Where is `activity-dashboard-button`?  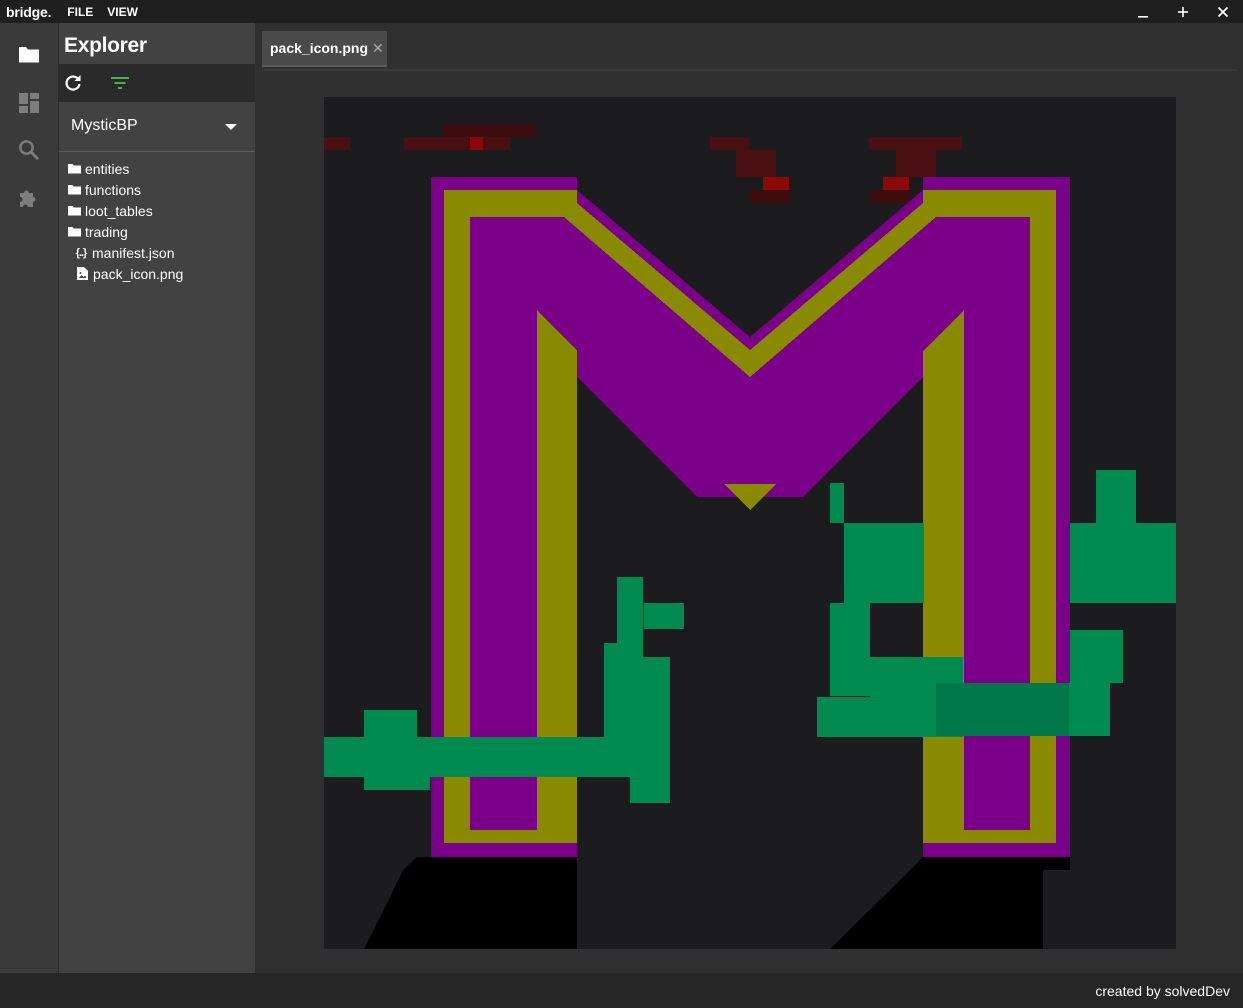 activity-dashboard-button is located at coordinates (29, 103).